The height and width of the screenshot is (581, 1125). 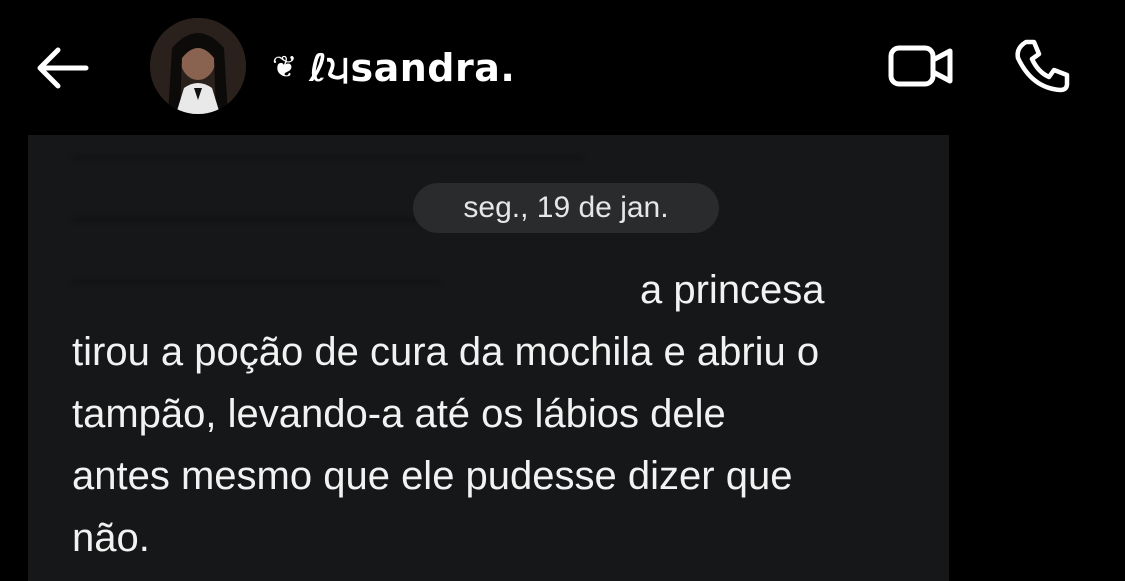 I want to click on contact-name-row: ❦ ℓ੫sandra., so click(x=393, y=68).